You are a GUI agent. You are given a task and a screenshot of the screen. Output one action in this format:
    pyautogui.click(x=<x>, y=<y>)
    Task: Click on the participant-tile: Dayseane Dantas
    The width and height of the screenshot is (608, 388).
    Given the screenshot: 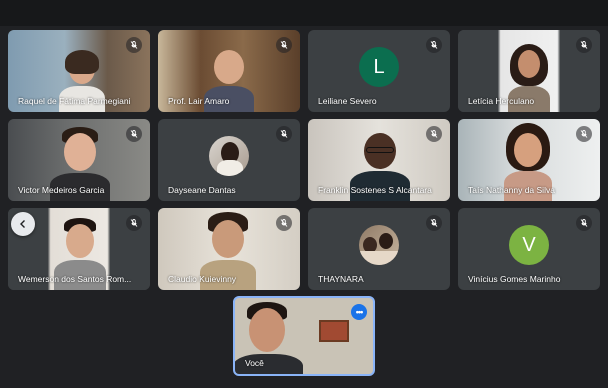 What is the action you would take?
    pyautogui.click(x=229, y=160)
    